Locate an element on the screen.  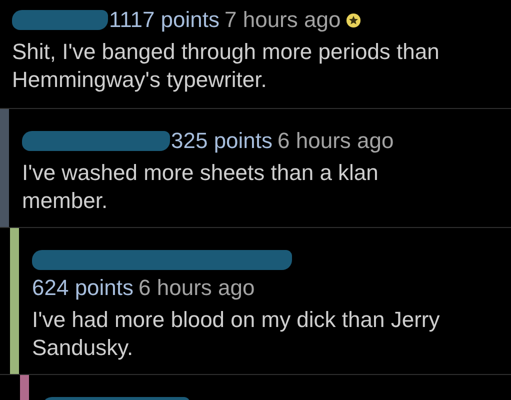
comment-points: 325 points is located at coordinates (222, 140).